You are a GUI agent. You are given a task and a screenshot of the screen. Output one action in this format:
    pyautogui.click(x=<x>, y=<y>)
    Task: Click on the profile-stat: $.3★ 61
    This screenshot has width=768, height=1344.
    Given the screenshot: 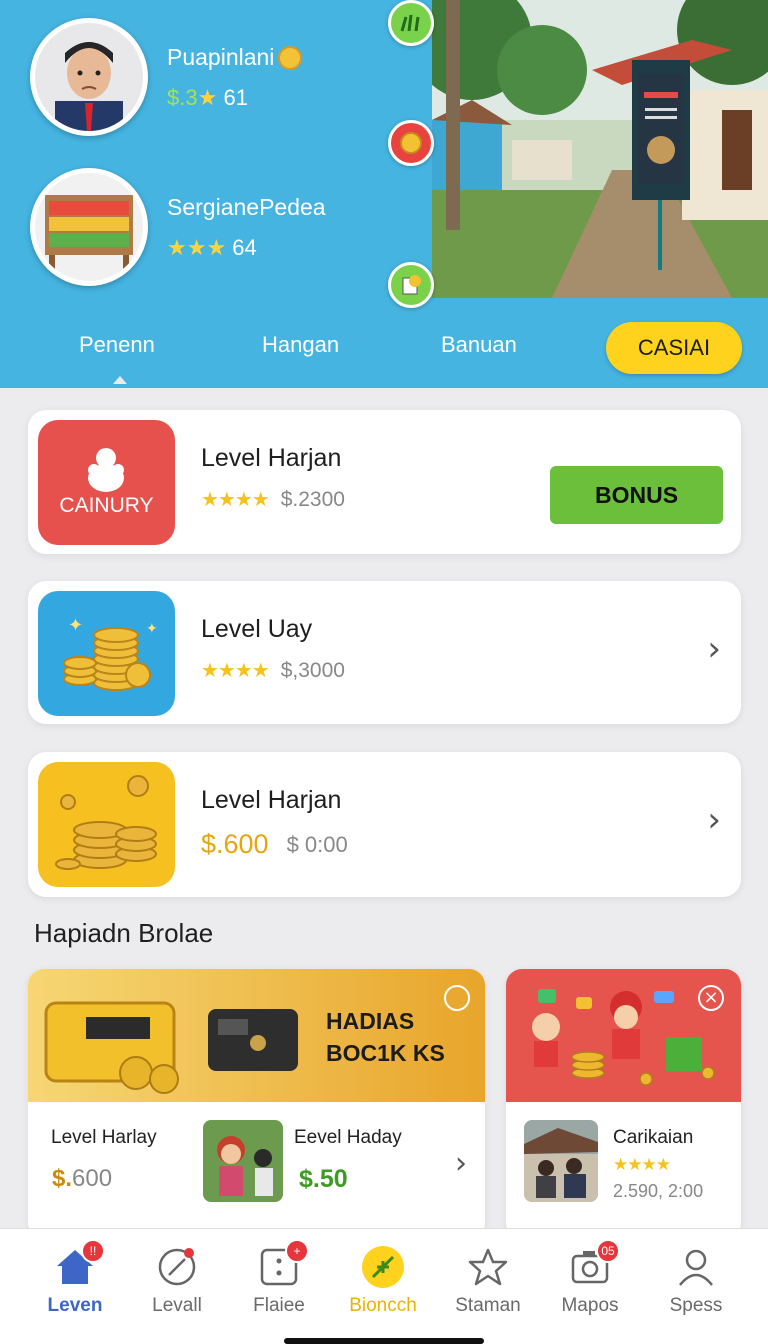 What is the action you would take?
    pyautogui.click(x=234, y=98)
    